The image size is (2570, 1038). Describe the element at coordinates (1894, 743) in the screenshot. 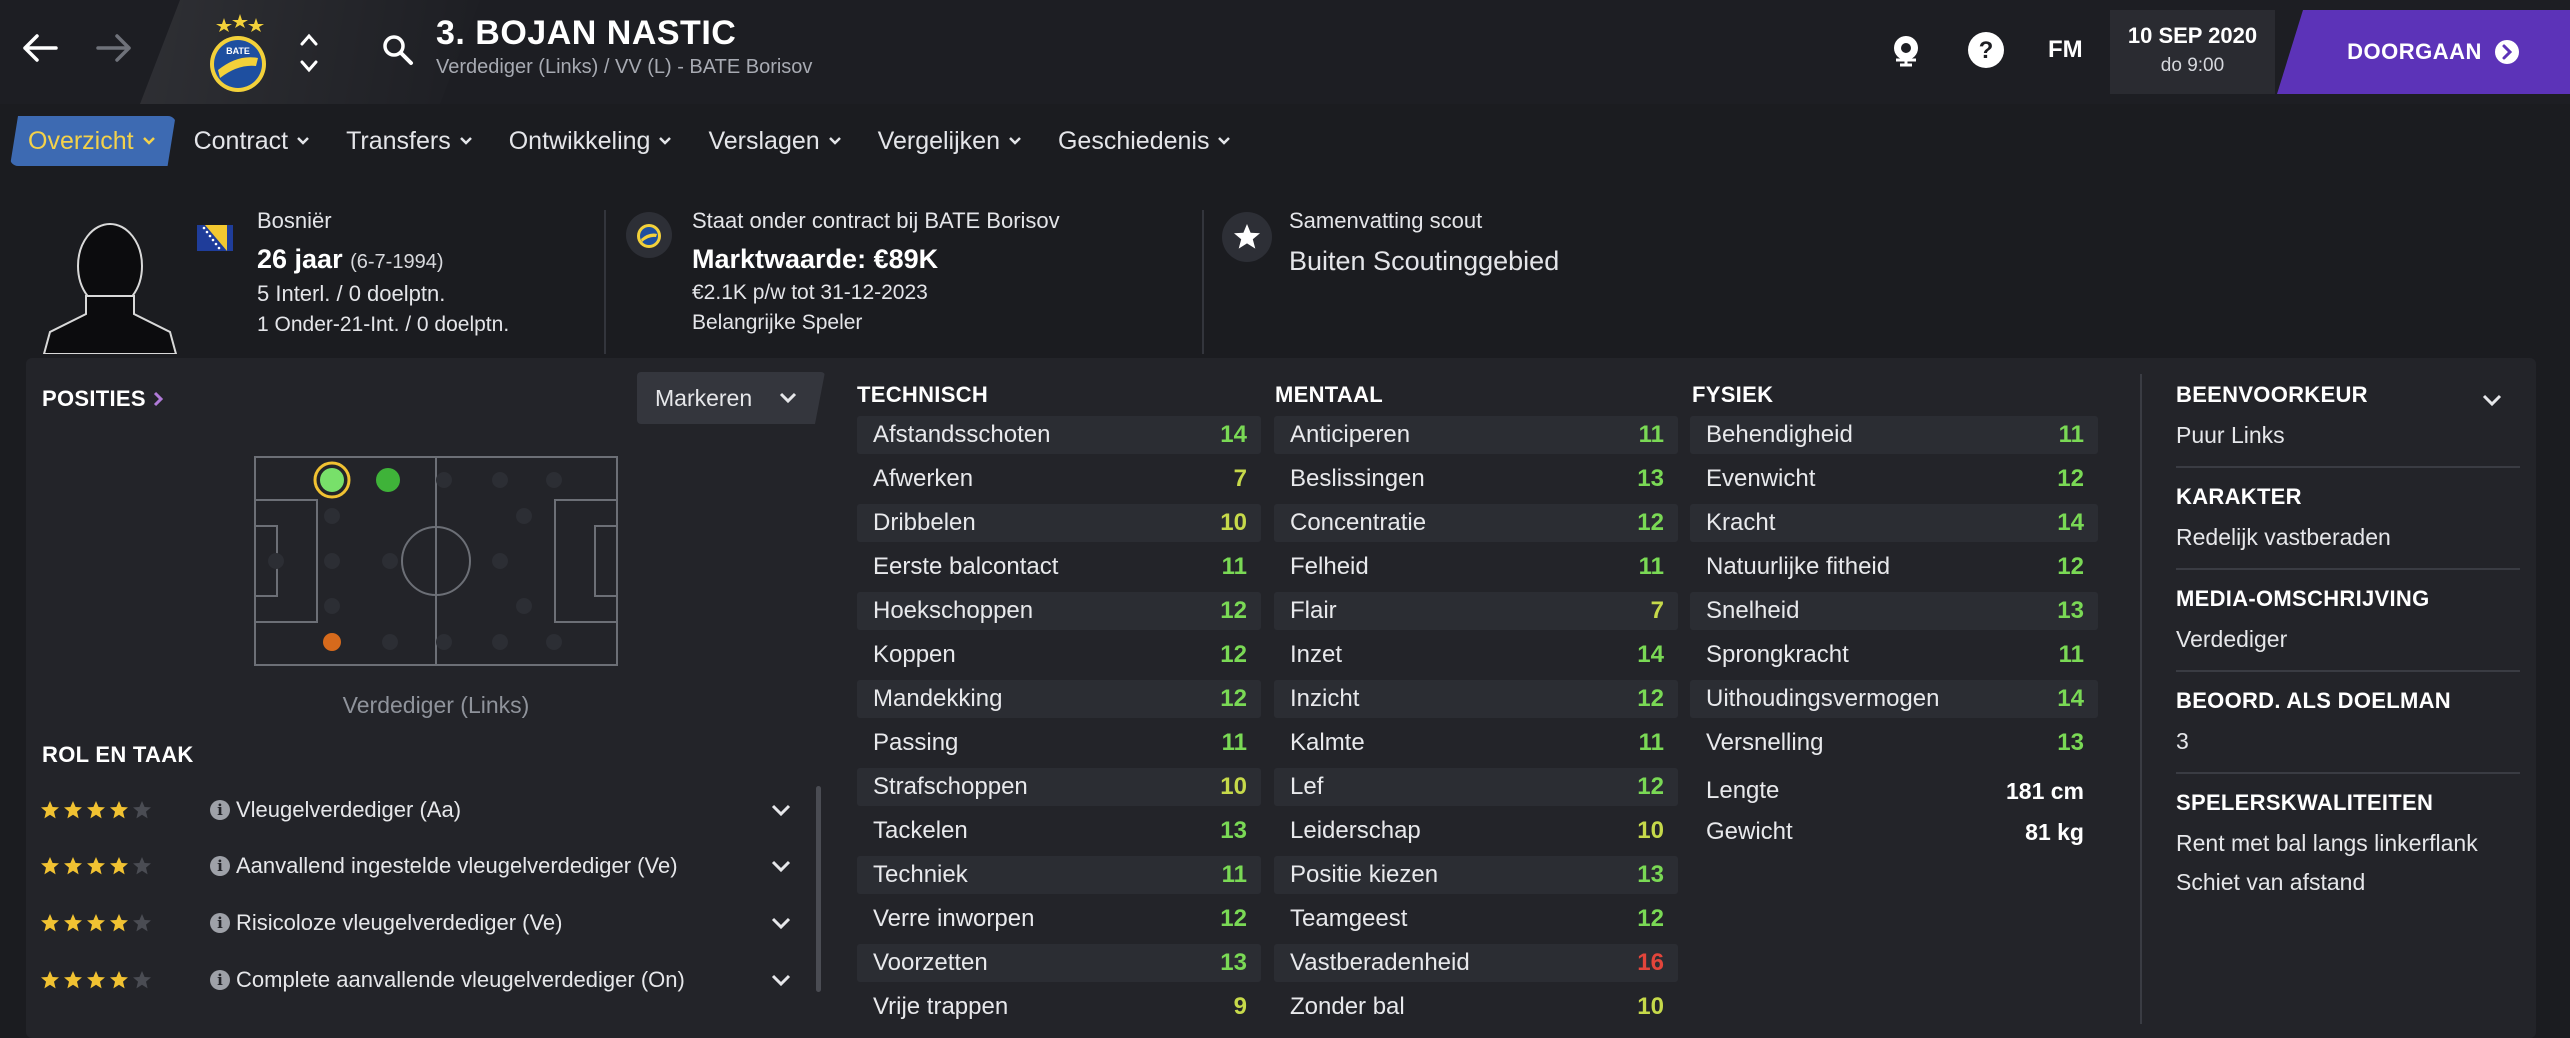

I see `physical-attribute-row: Versnelling 13` at that location.